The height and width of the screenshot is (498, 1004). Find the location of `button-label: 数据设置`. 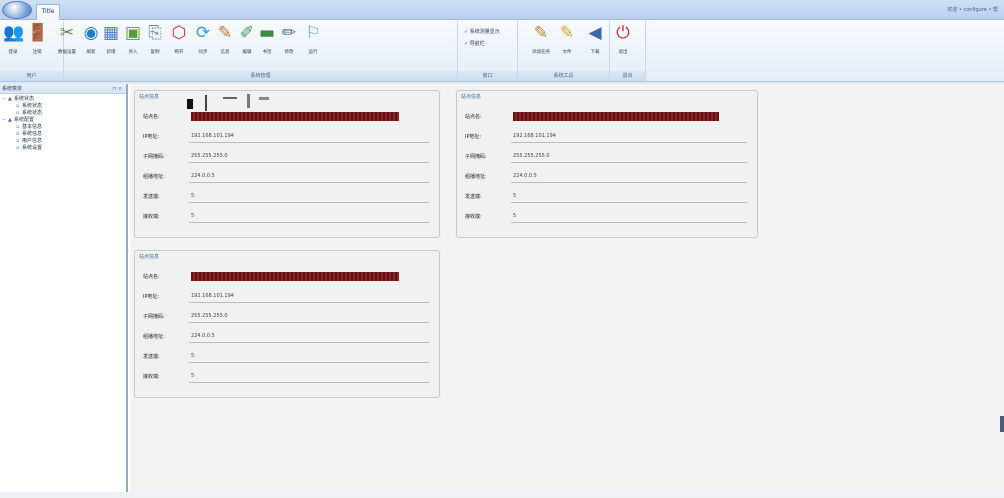

button-label: 数据设置 is located at coordinates (67, 52).